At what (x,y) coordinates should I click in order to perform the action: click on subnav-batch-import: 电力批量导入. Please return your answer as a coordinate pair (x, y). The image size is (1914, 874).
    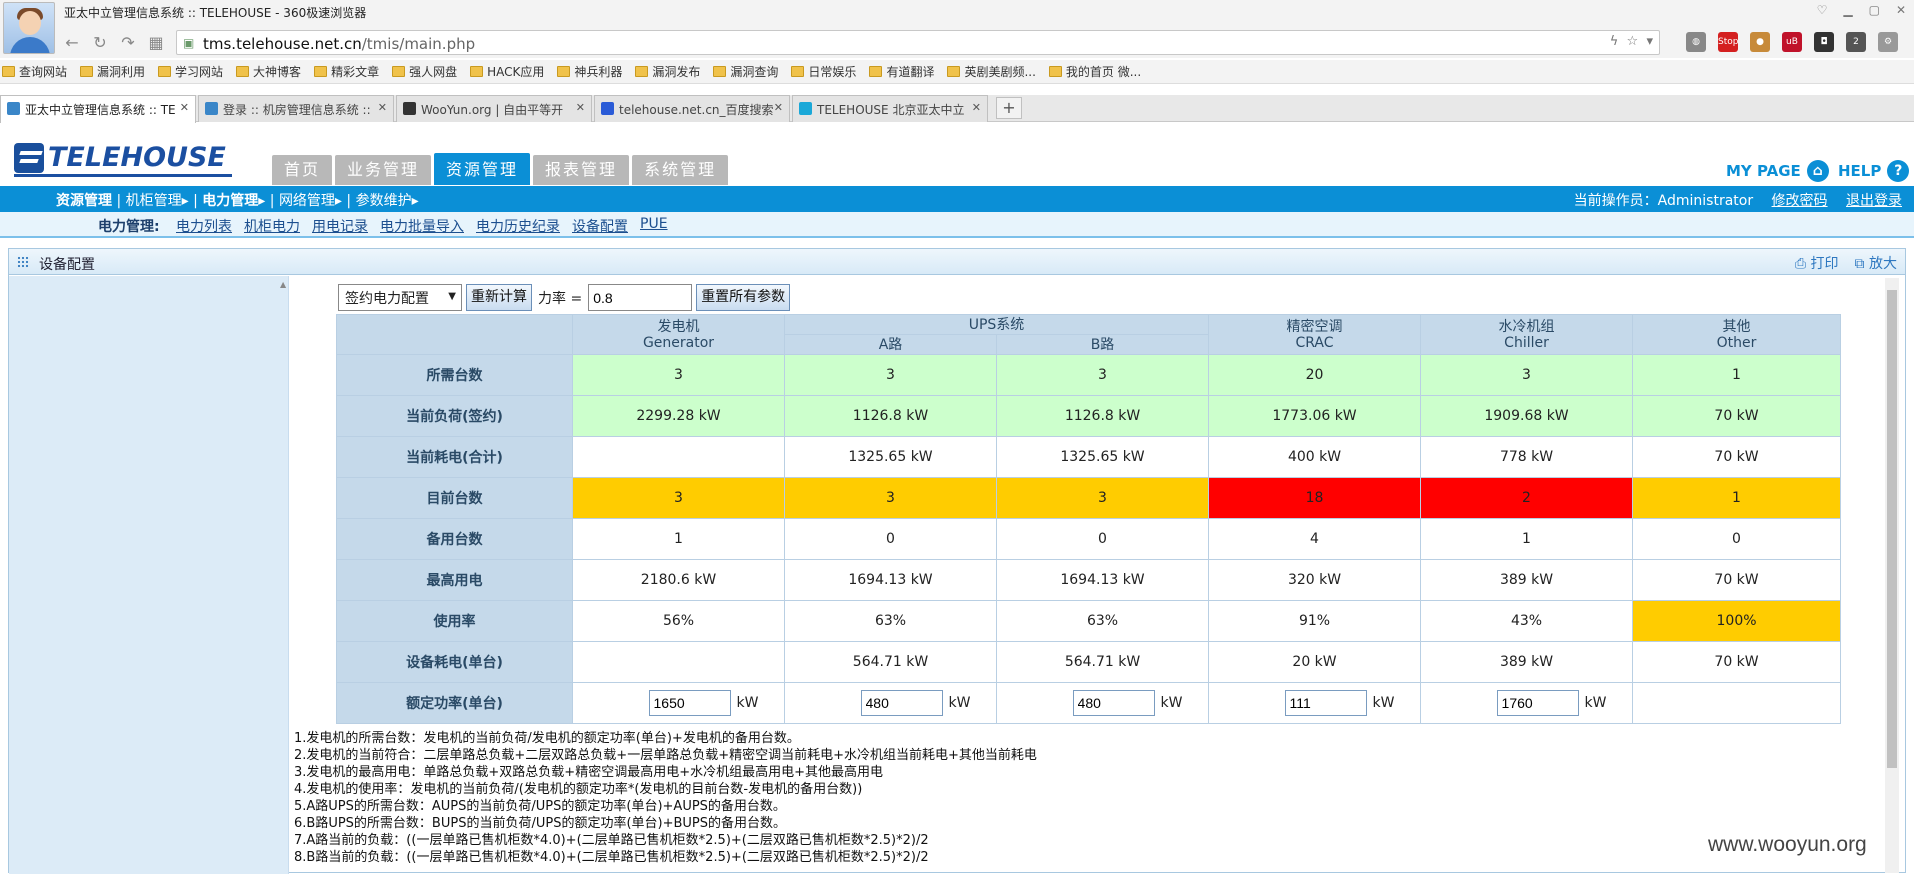
    Looking at the image, I should click on (422, 226).